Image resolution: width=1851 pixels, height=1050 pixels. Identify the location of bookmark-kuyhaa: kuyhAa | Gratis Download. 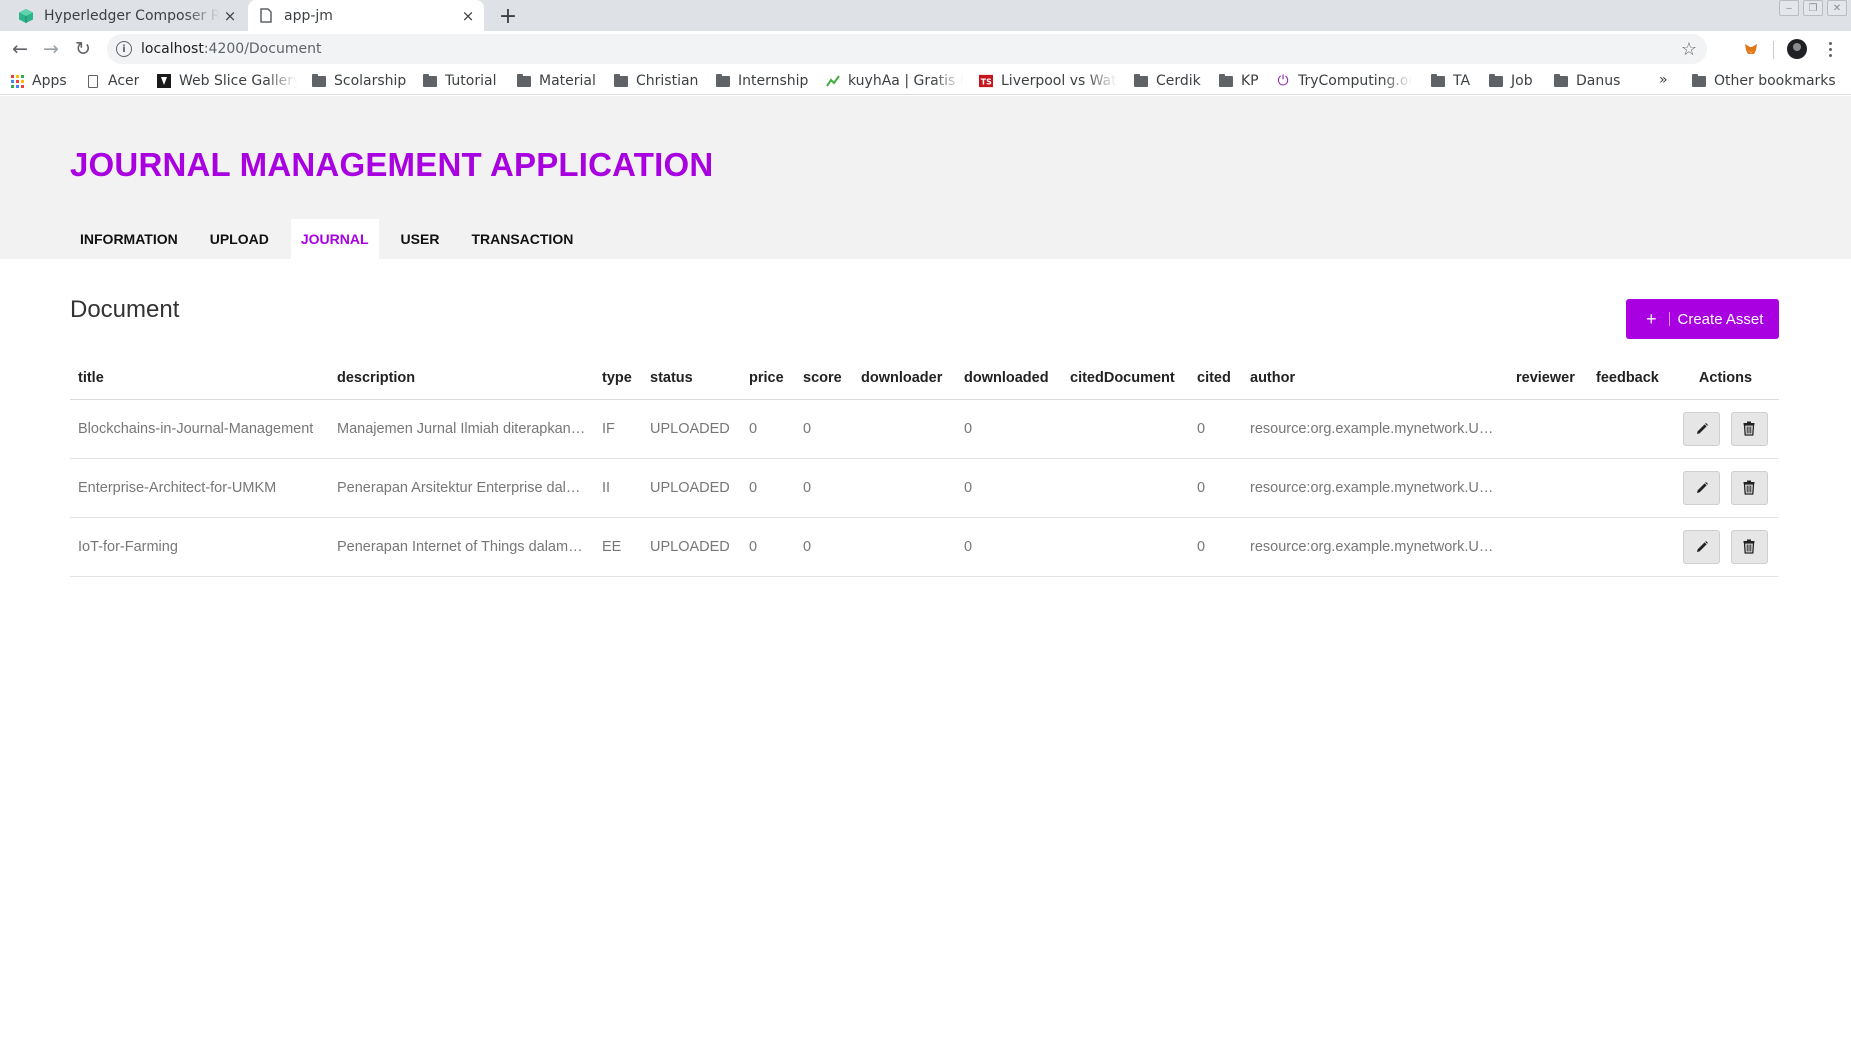
(894, 81).